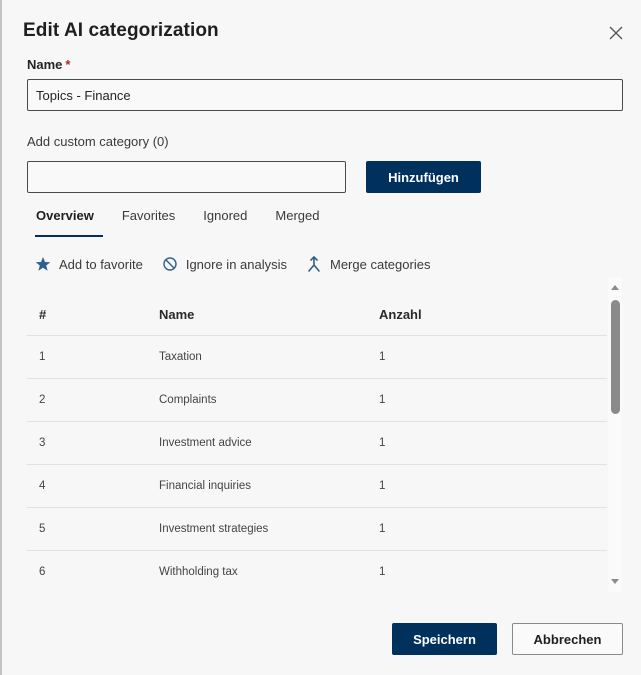 The height and width of the screenshot is (675, 641). Describe the element at coordinates (101, 264) in the screenshot. I see `add-to-favorite-label: Add to favorite` at that location.